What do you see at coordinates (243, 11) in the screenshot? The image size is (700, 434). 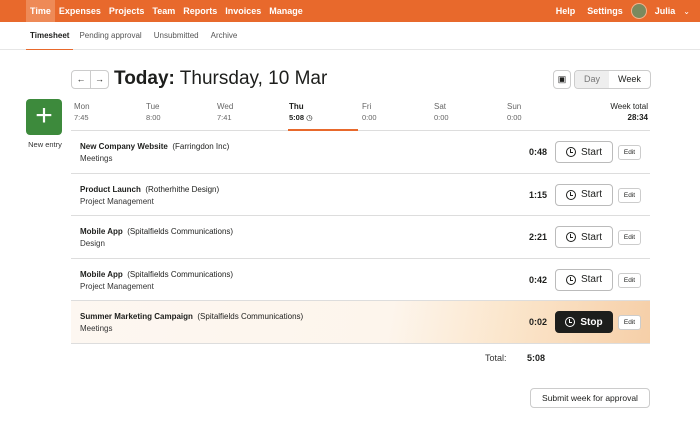 I see `nav-invoices: Invoices` at bounding box center [243, 11].